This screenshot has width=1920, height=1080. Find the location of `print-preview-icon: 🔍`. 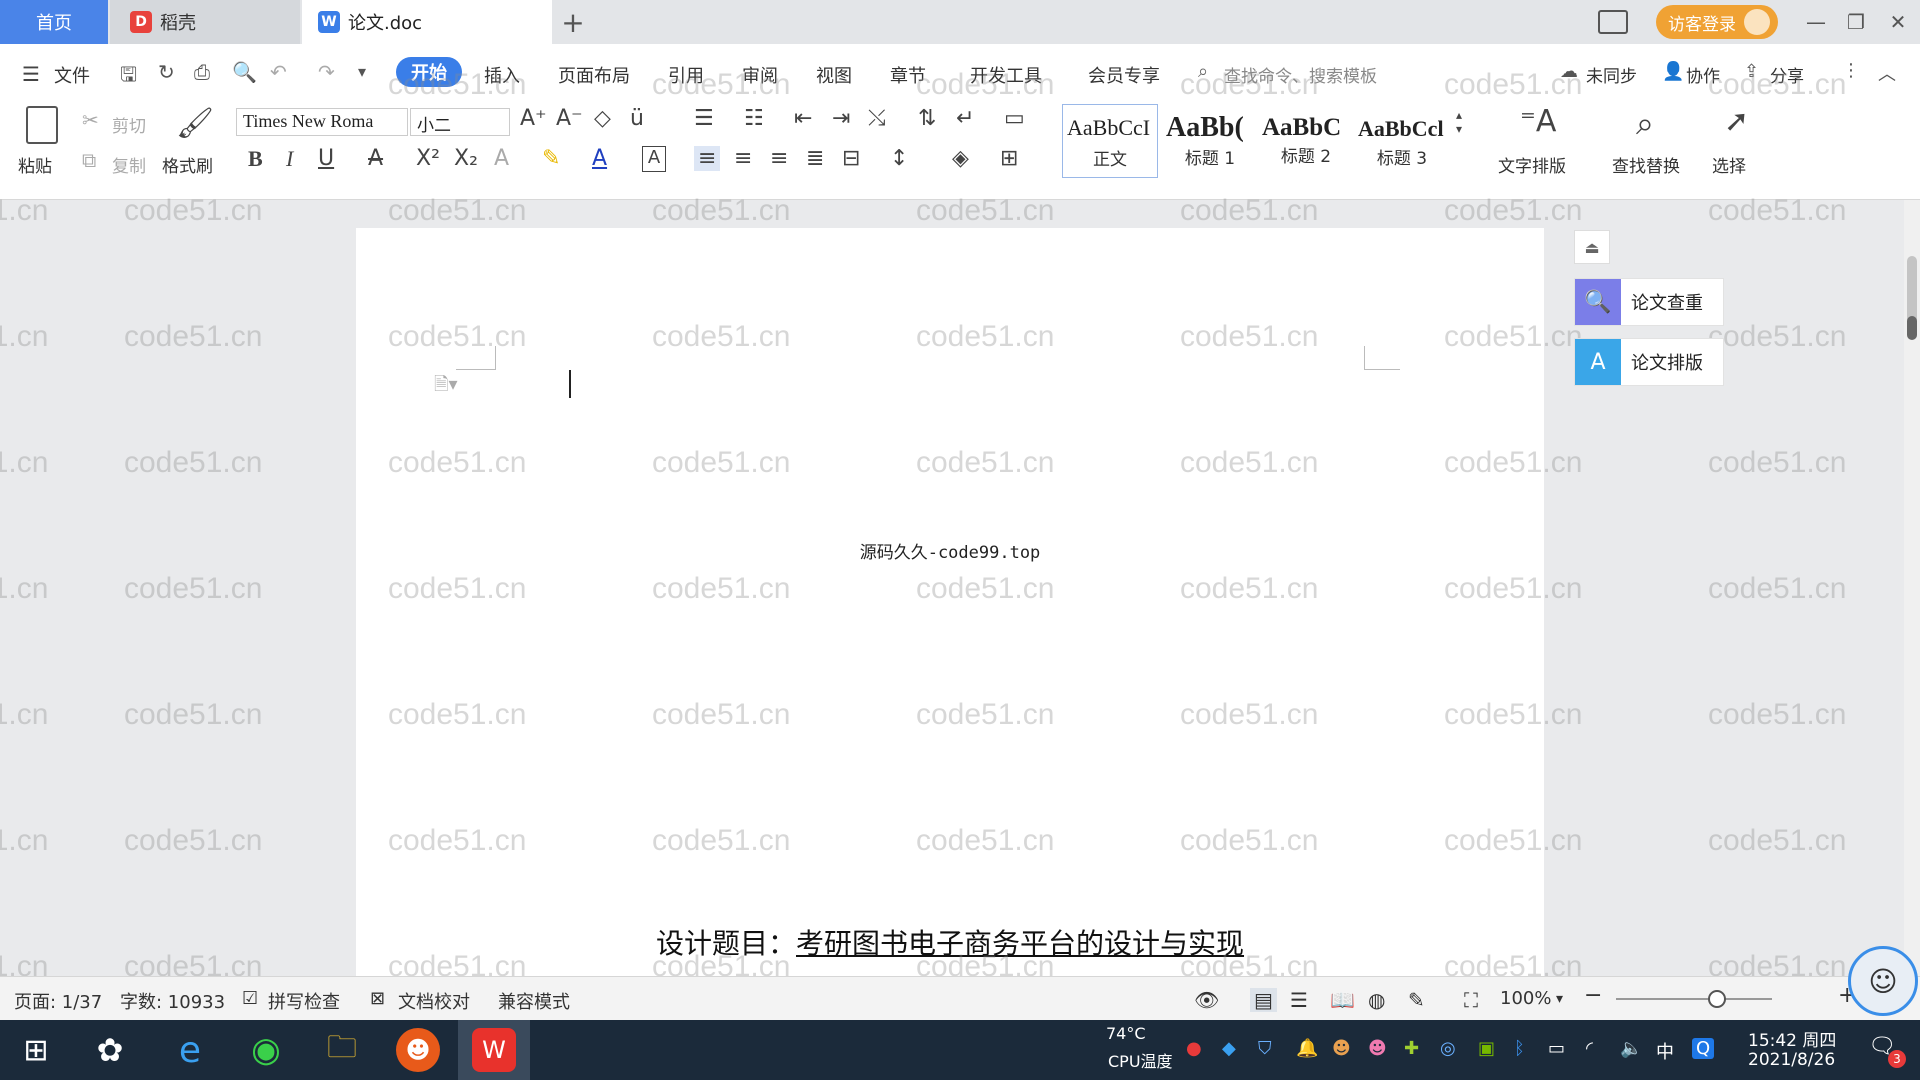

print-preview-icon: 🔍 is located at coordinates (244, 72).